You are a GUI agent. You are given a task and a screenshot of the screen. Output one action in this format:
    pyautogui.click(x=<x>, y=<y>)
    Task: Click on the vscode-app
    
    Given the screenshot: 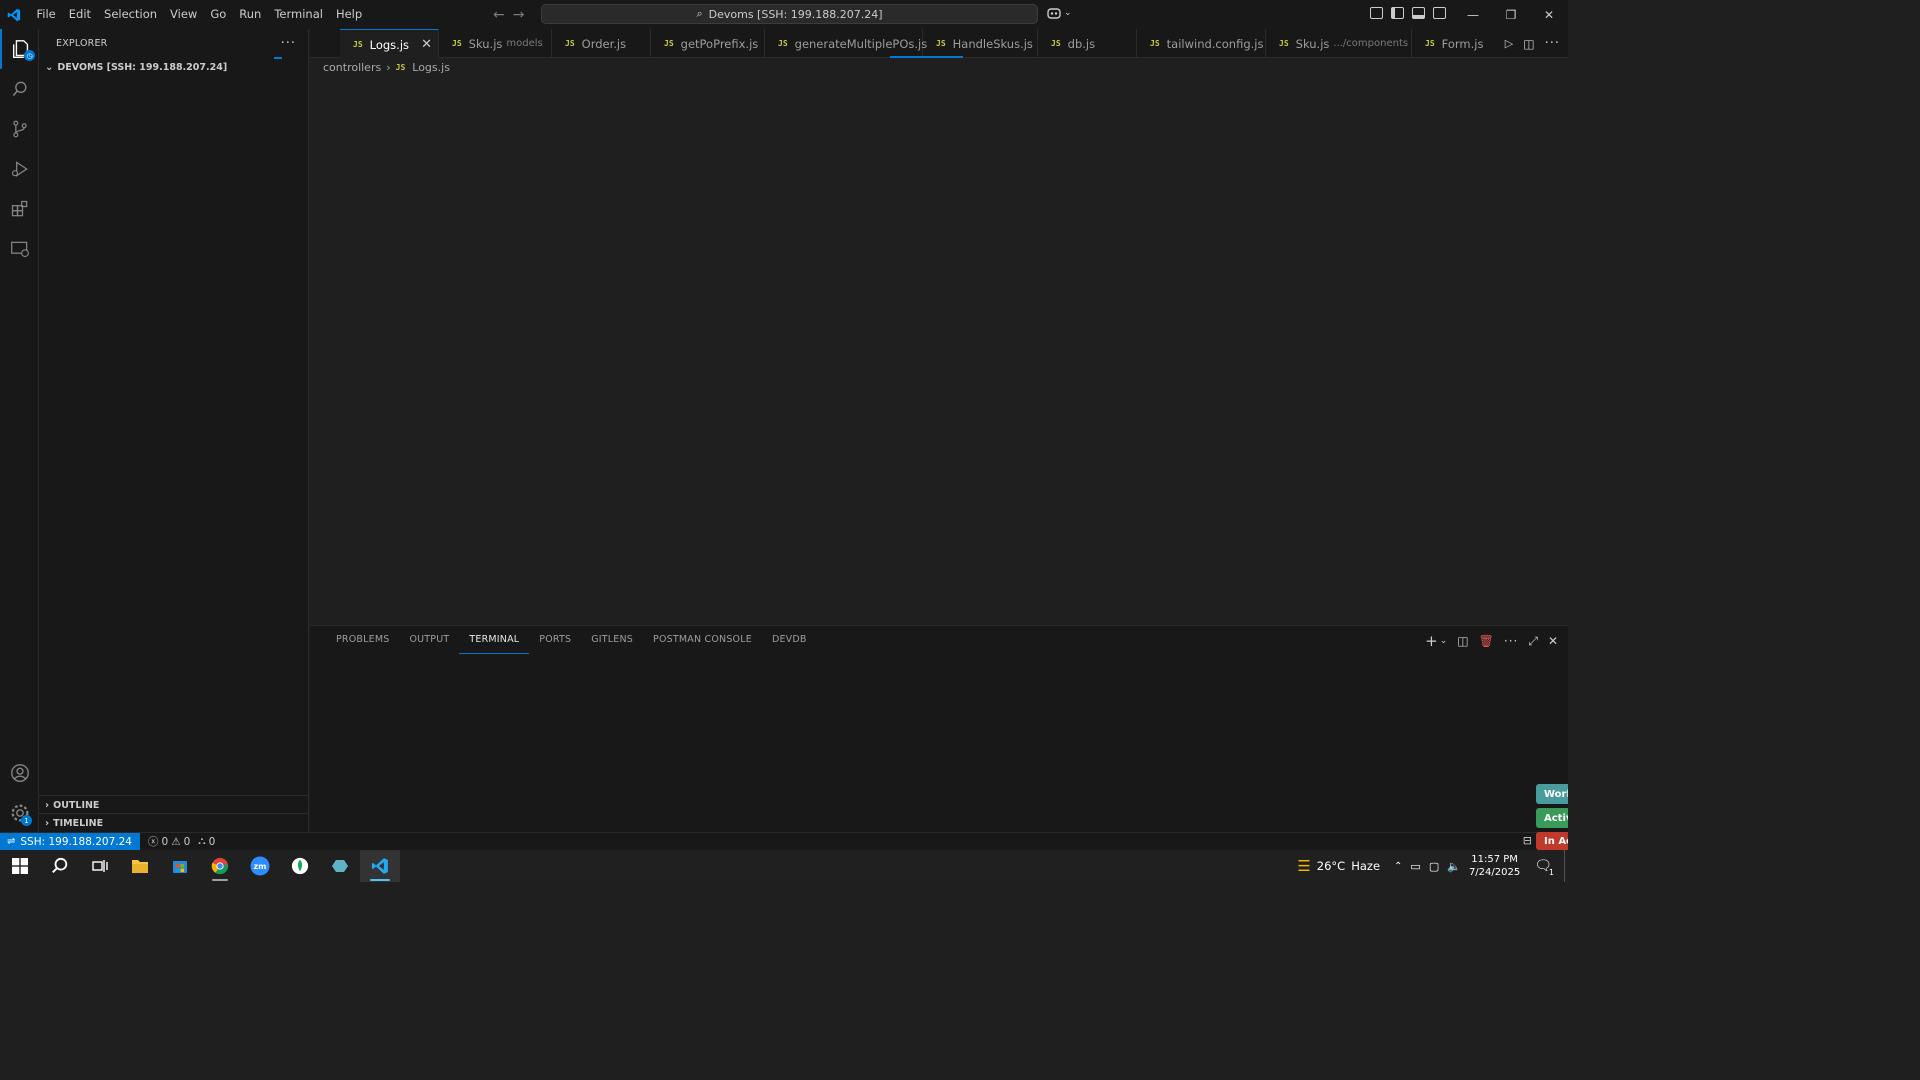 What is the action you would take?
    pyautogui.click(x=380, y=866)
    